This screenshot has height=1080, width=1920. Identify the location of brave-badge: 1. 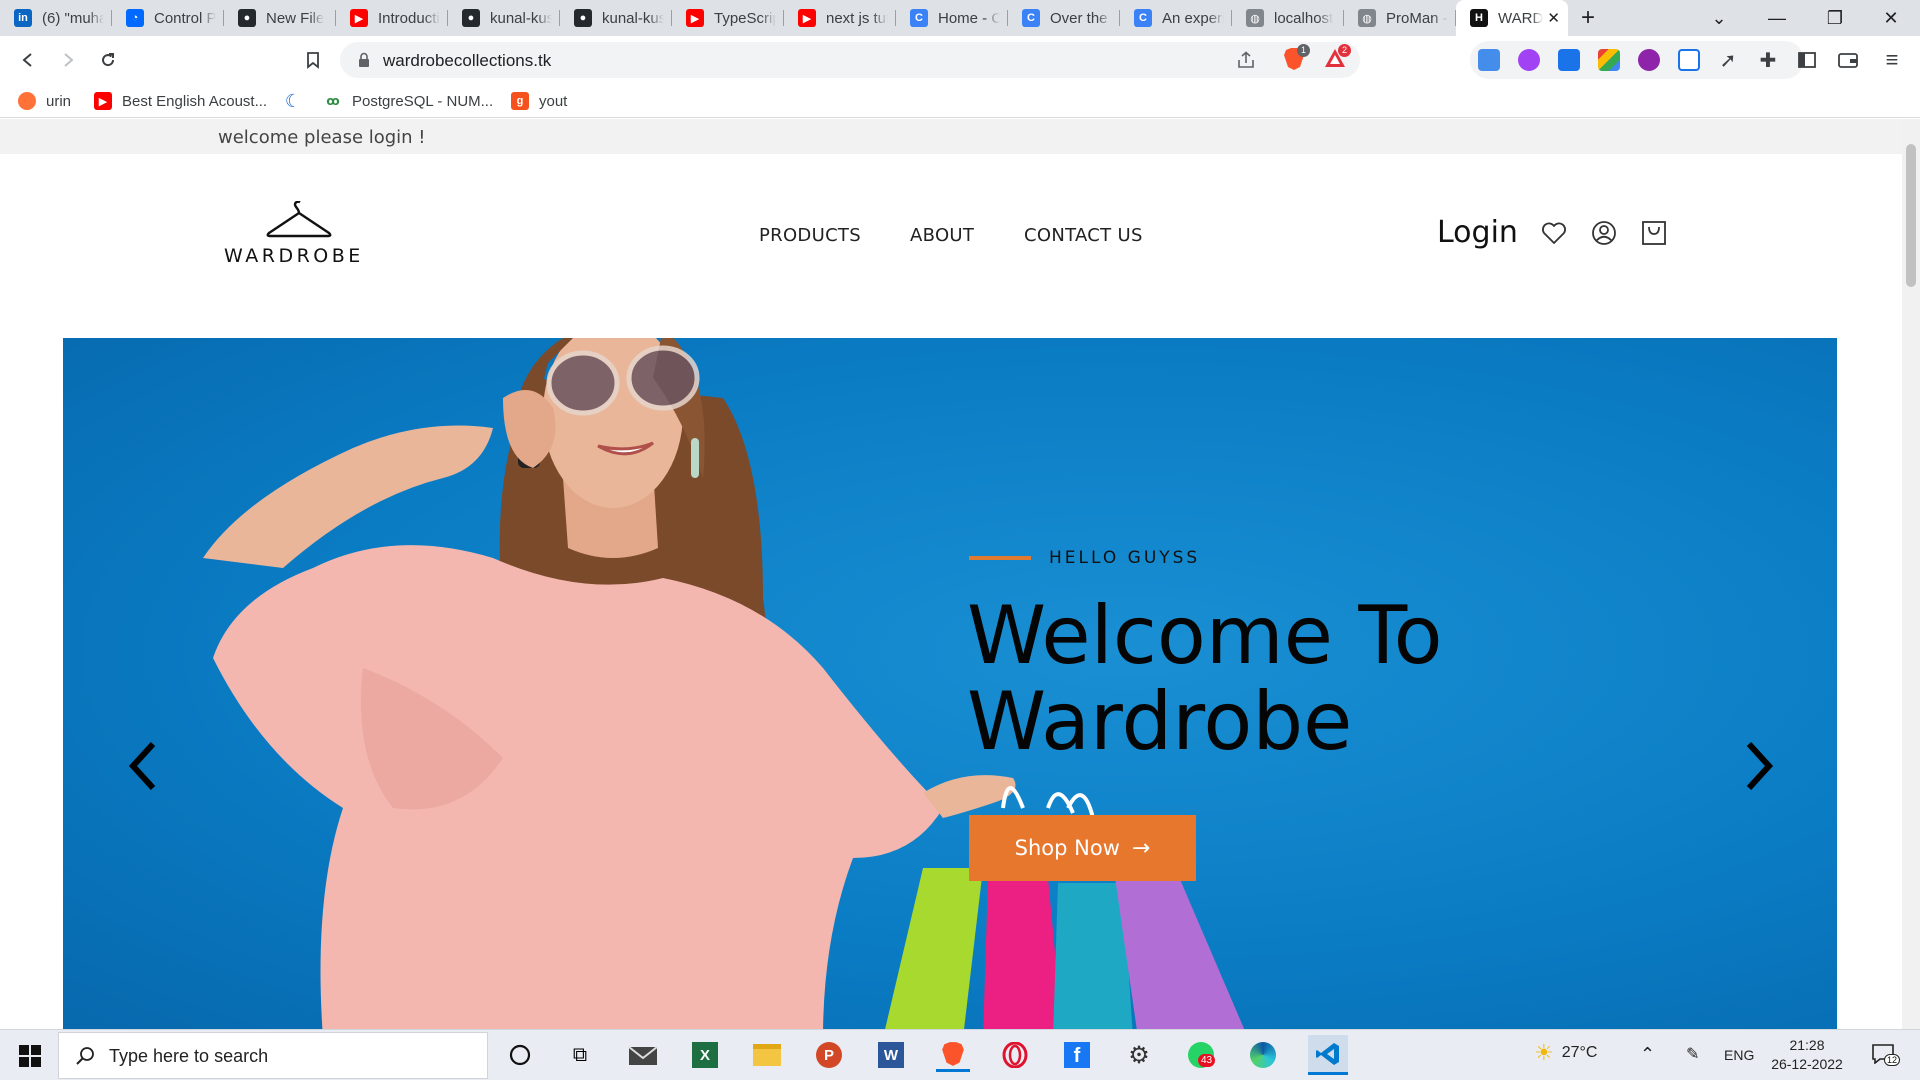
(1303, 50).